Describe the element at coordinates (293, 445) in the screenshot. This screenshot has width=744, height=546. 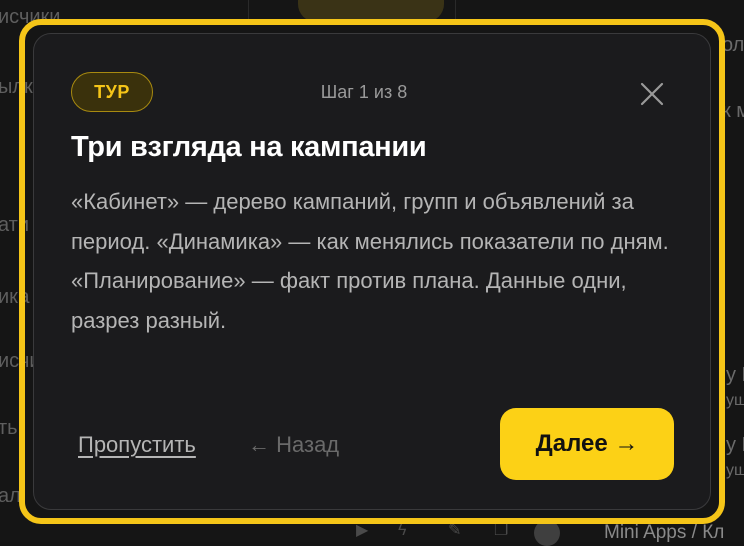
I see `back-button: ← Назад` at that location.